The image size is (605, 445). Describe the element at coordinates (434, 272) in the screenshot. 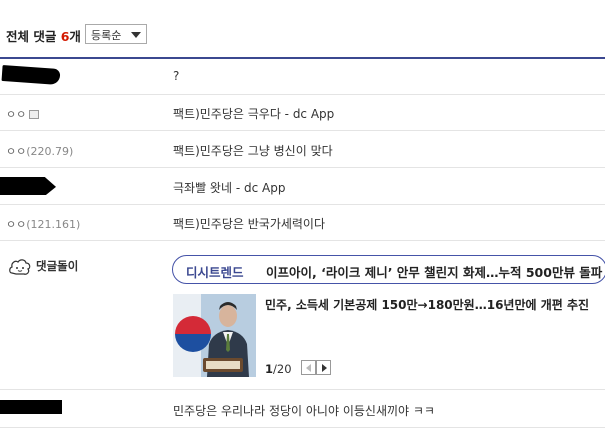

I see `trend-headline: 이프아이, ‘라이크 제니’ 안무 챌린지 화제…누적 500만뷰 돌파` at that location.